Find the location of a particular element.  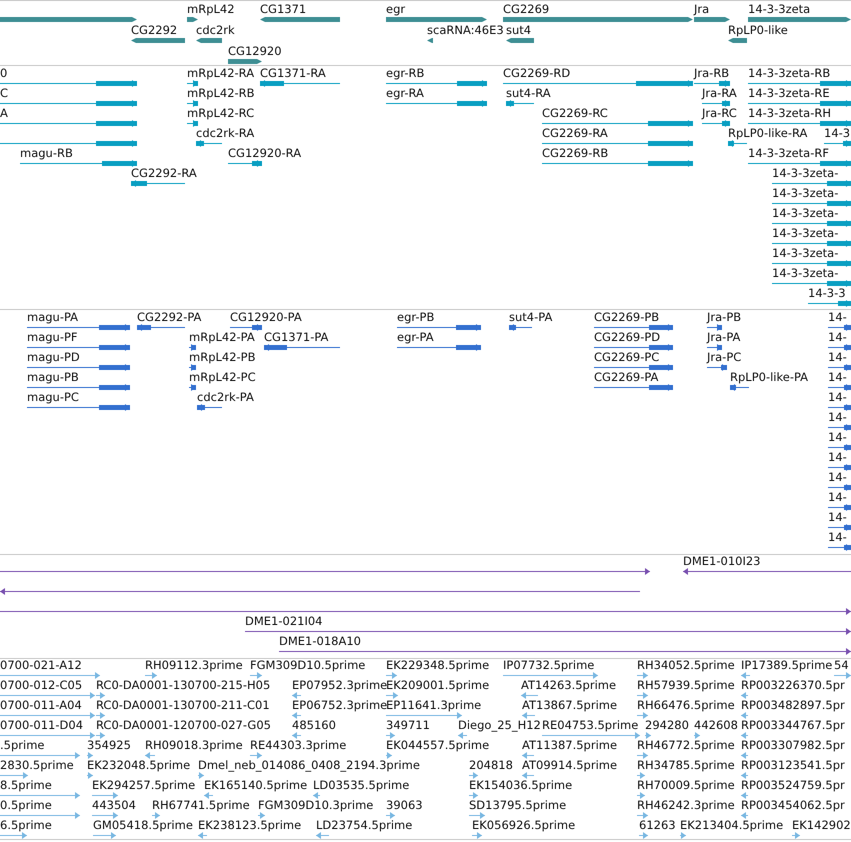

feature-label: 354925 is located at coordinates (109, 745).